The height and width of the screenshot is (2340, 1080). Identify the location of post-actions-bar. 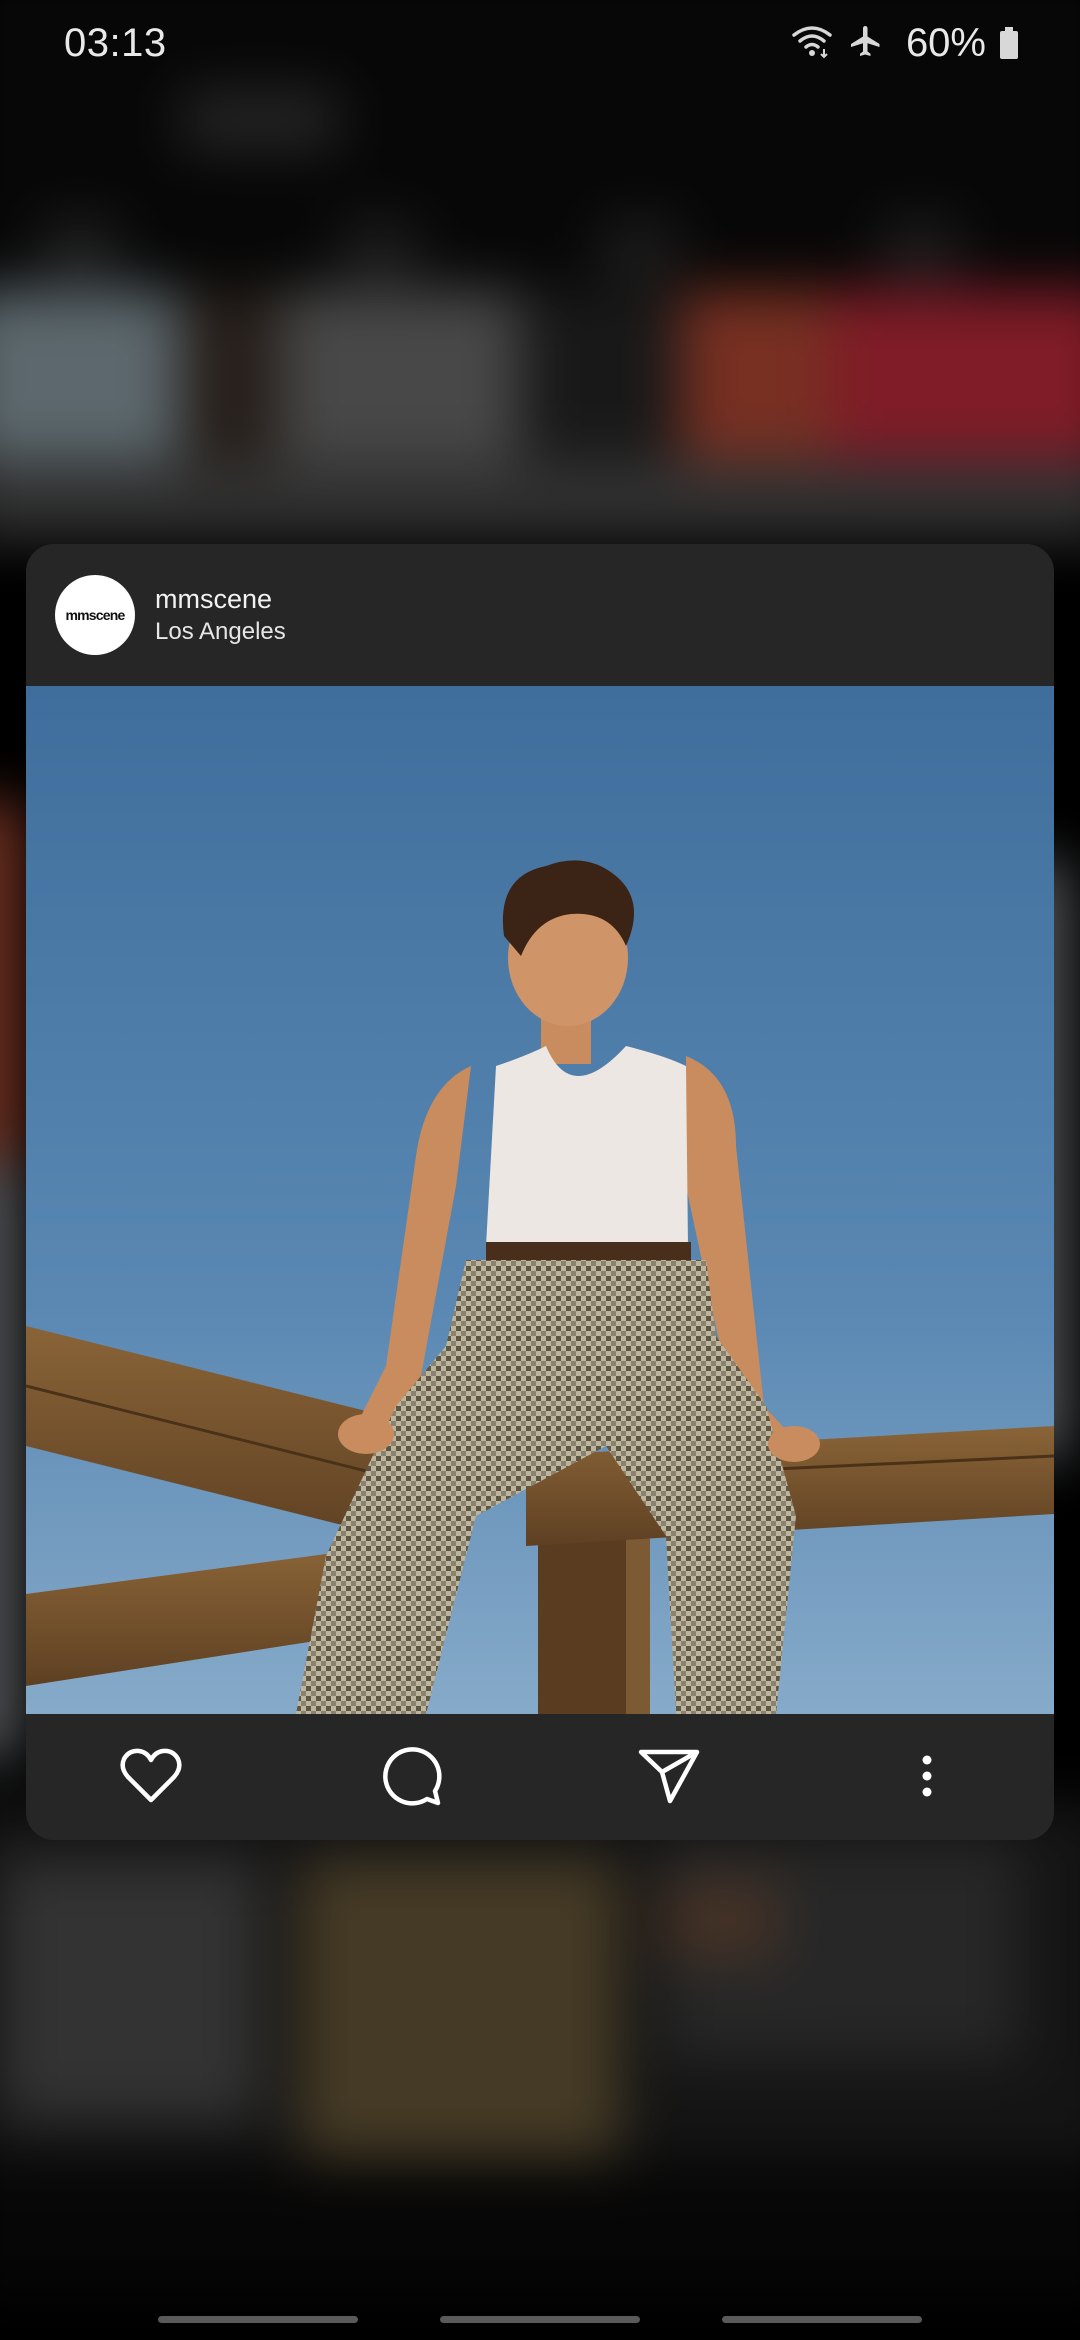
(540, 1777).